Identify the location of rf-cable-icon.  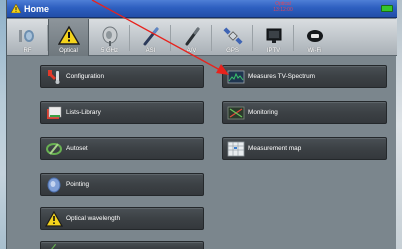
(26, 36).